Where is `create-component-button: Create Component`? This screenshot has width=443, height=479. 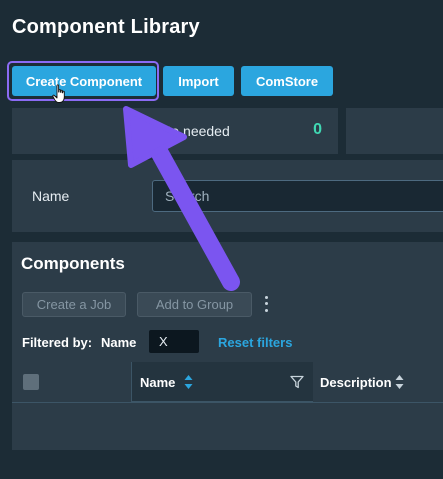 create-component-button: Create Component is located at coordinates (84, 81).